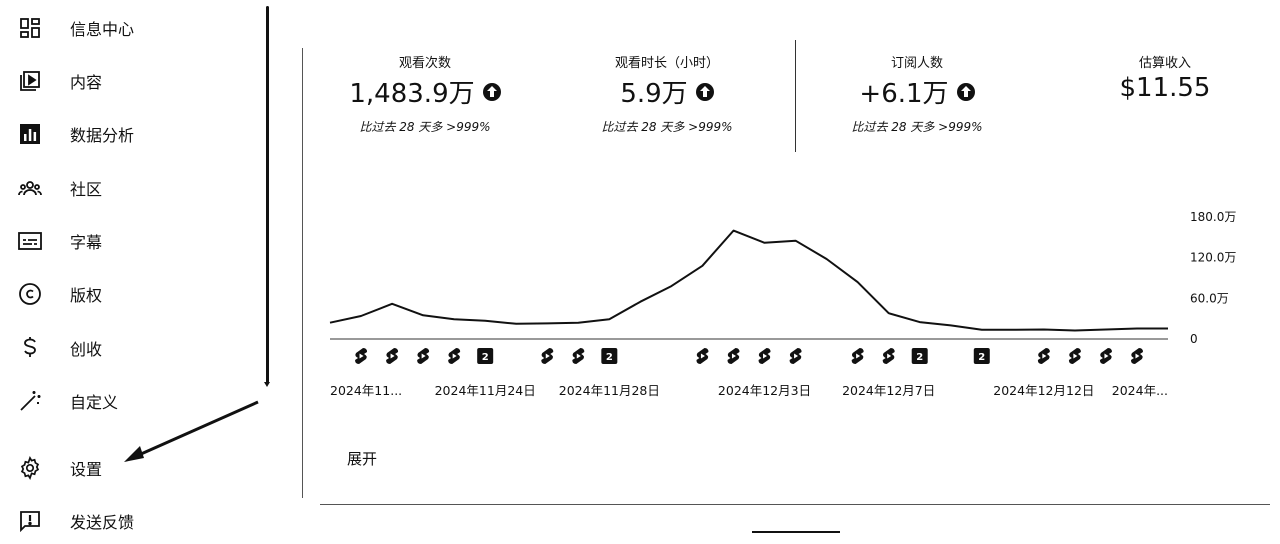 Image resolution: width=1280 pixels, height=544 pixels. Describe the element at coordinates (86, 82) in the screenshot. I see `sidebar-item-label: 内容` at that location.